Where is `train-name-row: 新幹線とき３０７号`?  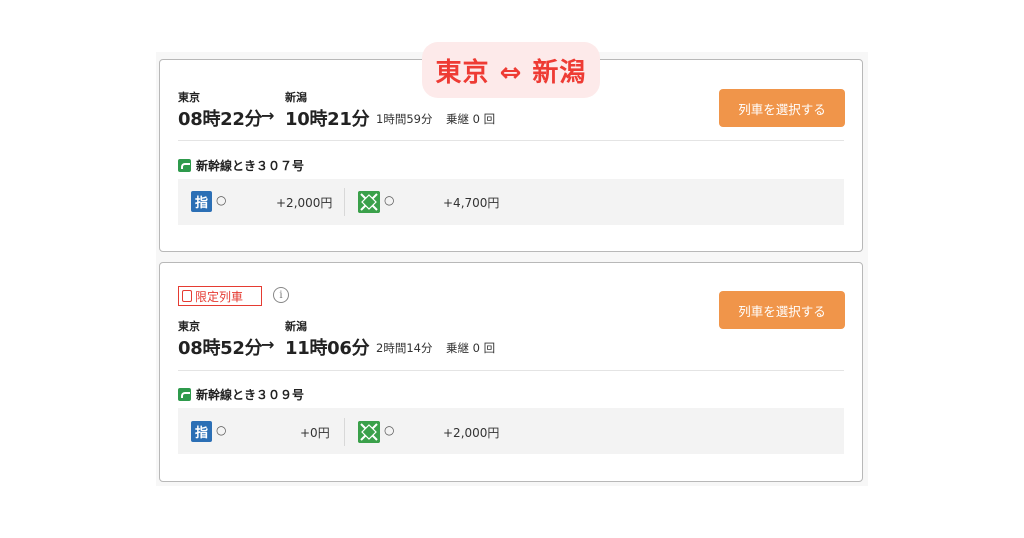 train-name-row: 新幹線とき３０７号 is located at coordinates (241, 165).